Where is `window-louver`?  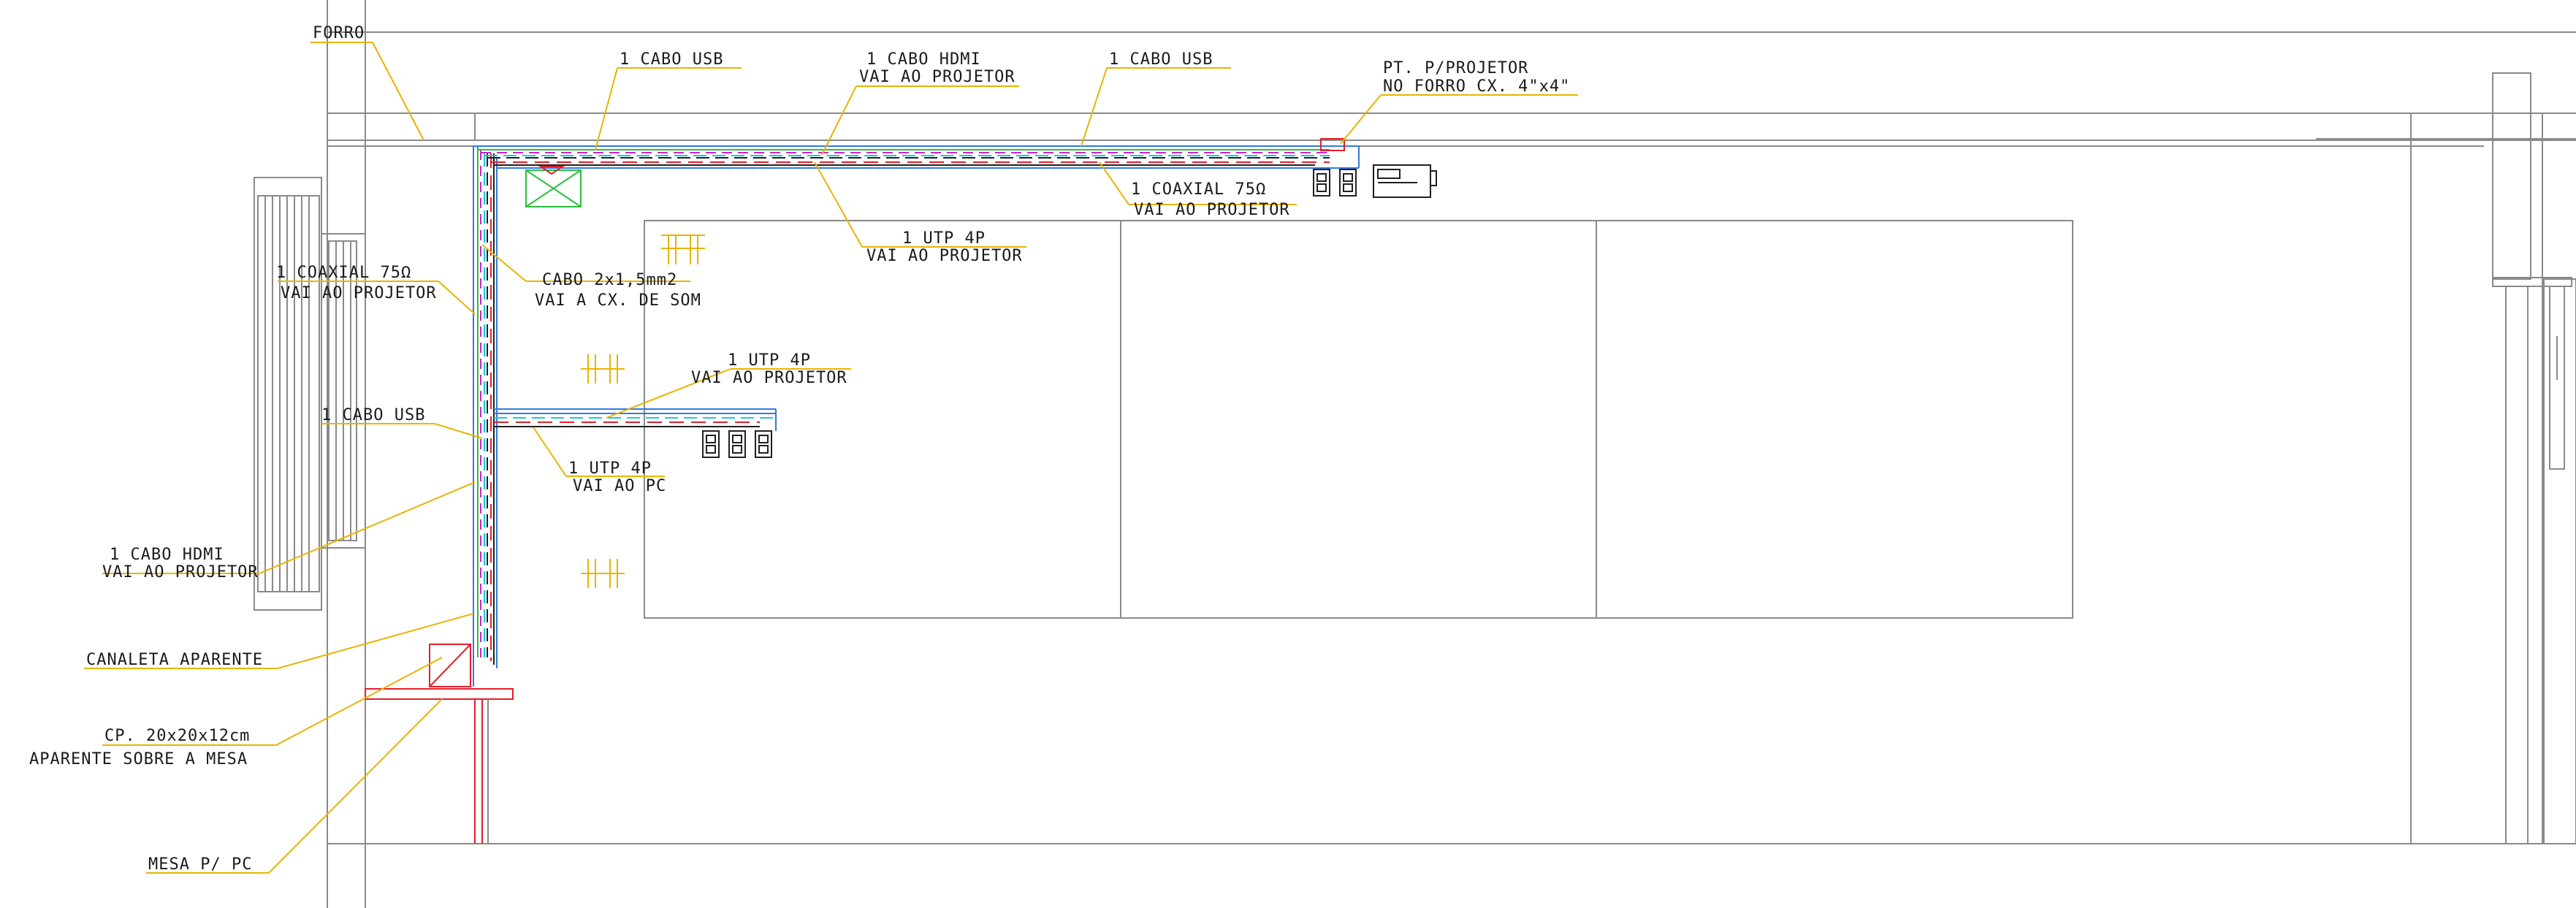
window-louver is located at coordinates (310, 394).